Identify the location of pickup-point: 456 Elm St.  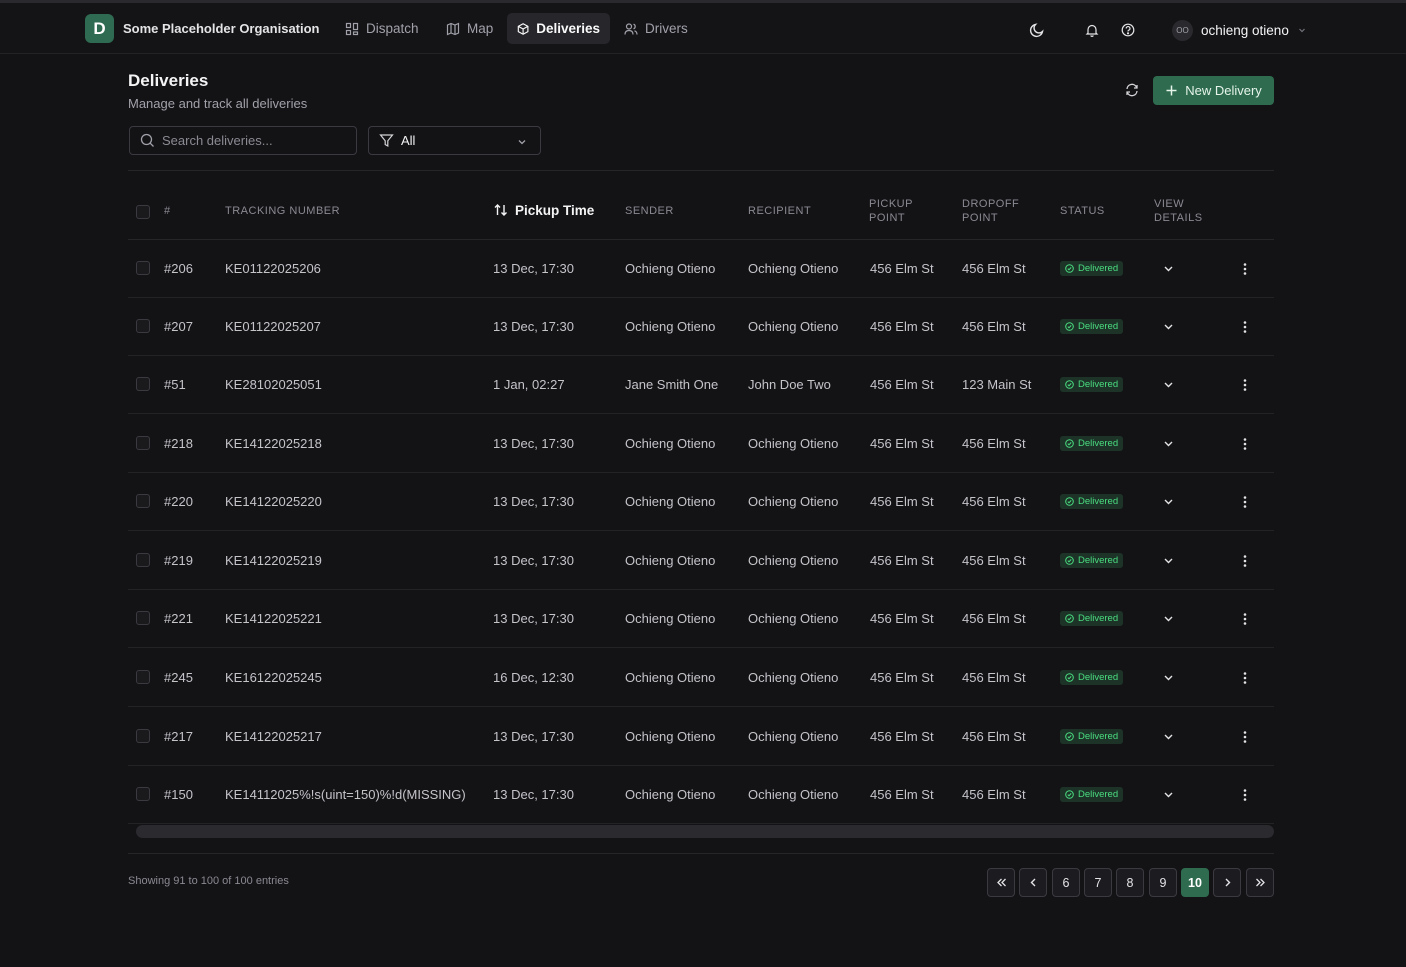
(902, 501).